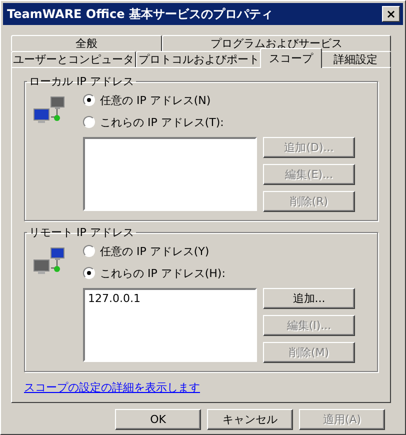 The width and height of the screenshot is (406, 435). Describe the element at coordinates (163, 273) in the screenshot. I see `radio-label: これらの IP アドレス(H):` at that location.